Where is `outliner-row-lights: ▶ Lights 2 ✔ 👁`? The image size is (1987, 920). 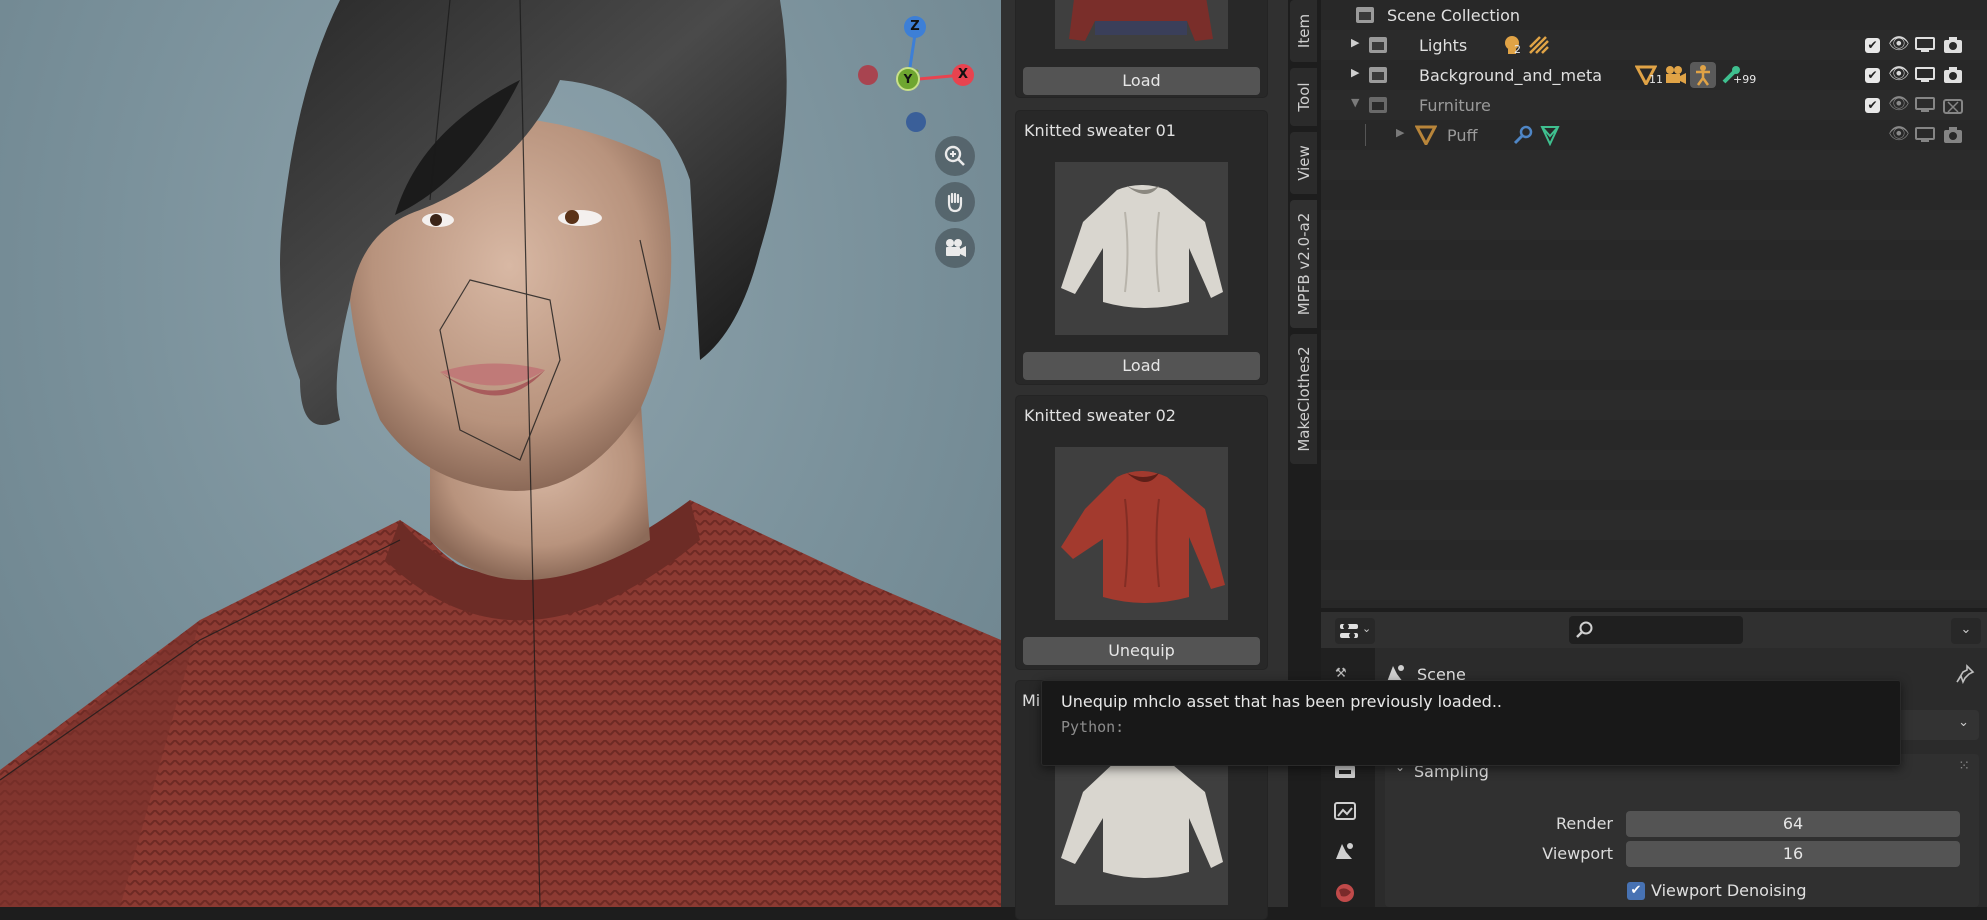
outliner-row-lights: ▶ Lights 2 ✔ 👁 is located at coordinates (1654, 45).